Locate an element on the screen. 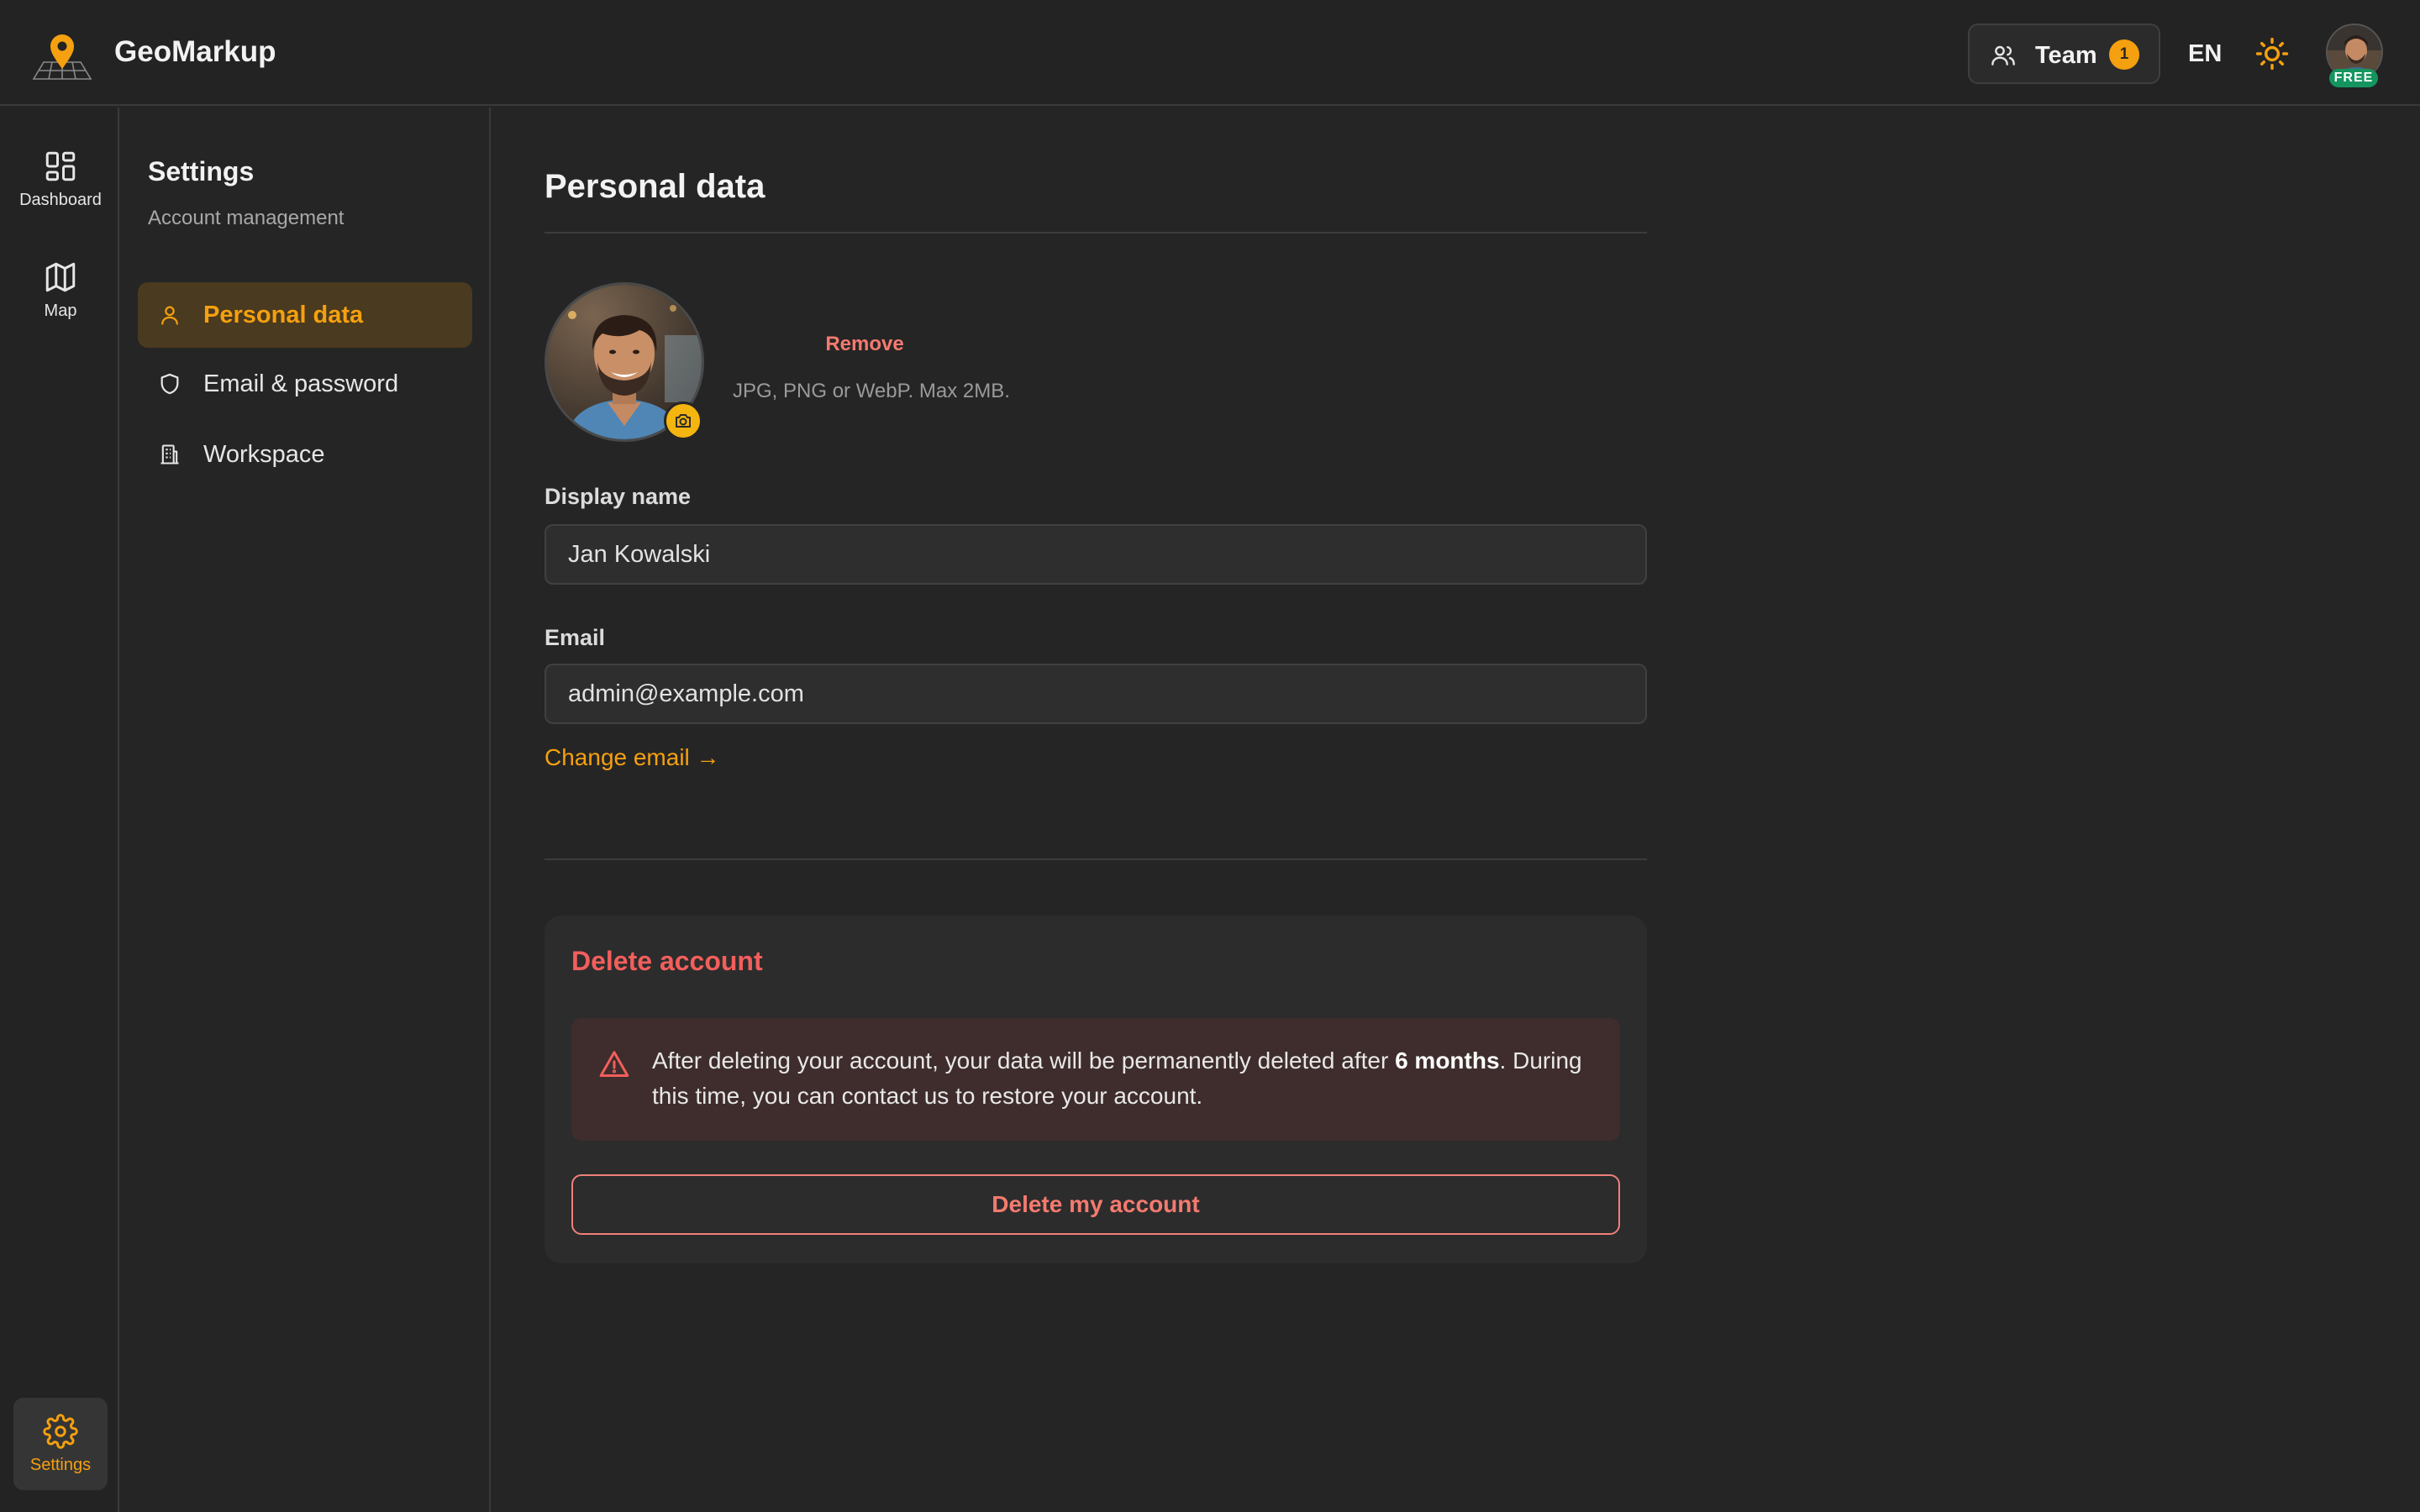  shield-icon is located at coordinates (170, 384).